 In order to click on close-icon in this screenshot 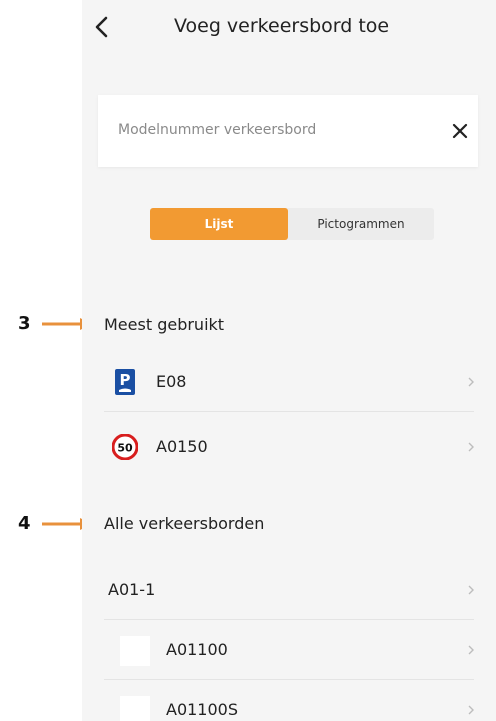, I will do `click(460, 131)`.